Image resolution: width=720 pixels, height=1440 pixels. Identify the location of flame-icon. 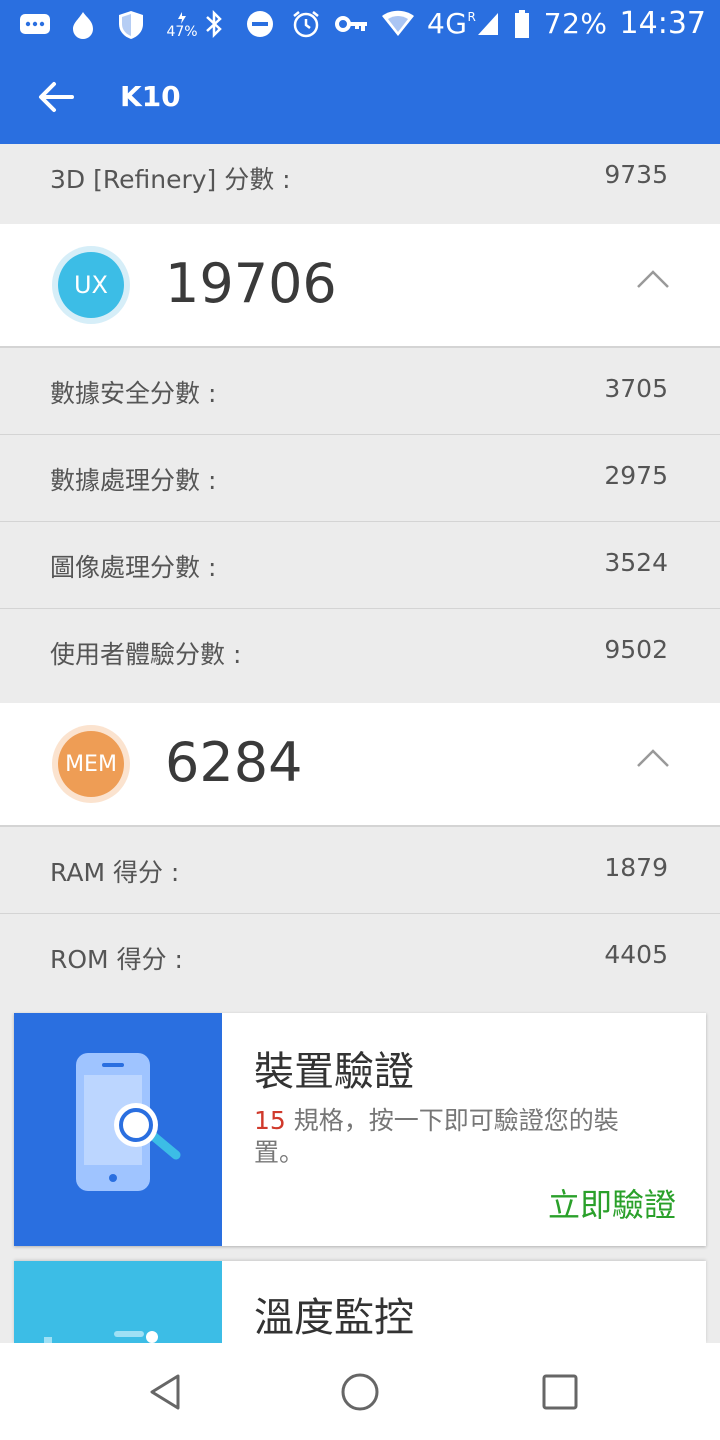
(83, 25).